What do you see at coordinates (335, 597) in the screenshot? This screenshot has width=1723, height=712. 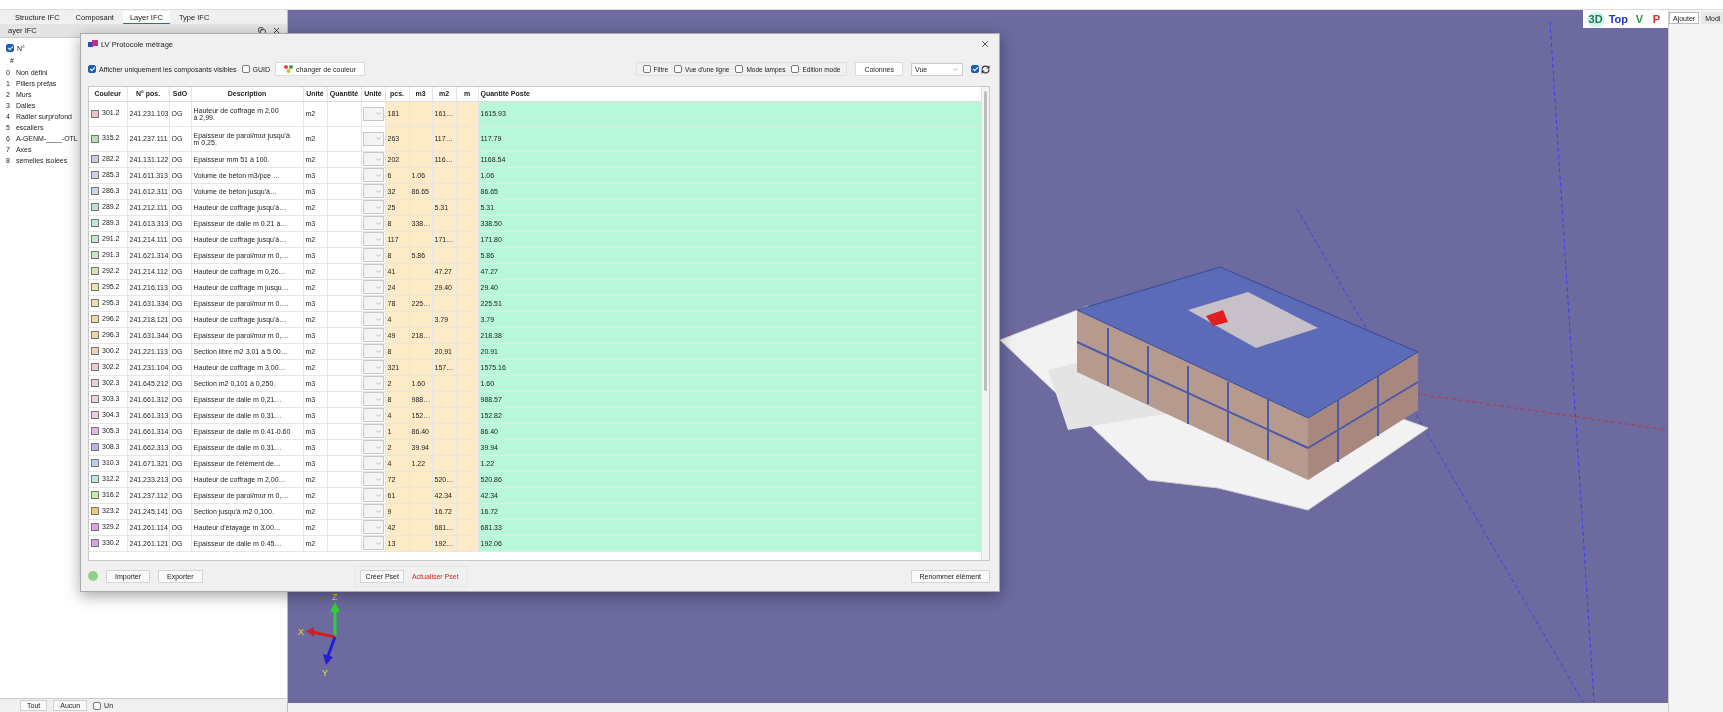 I see `axis-label: Z` at bounding box center [335, 597].